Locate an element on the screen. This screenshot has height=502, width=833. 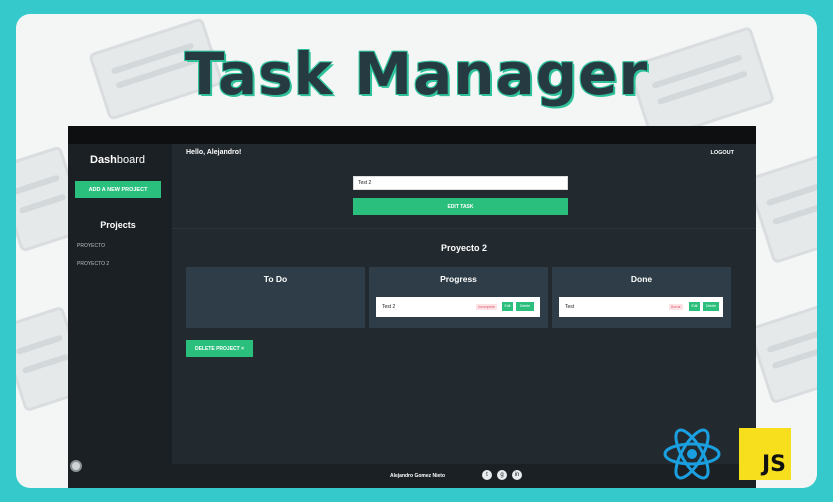
settings-icon is located at coordinates (76, 466).